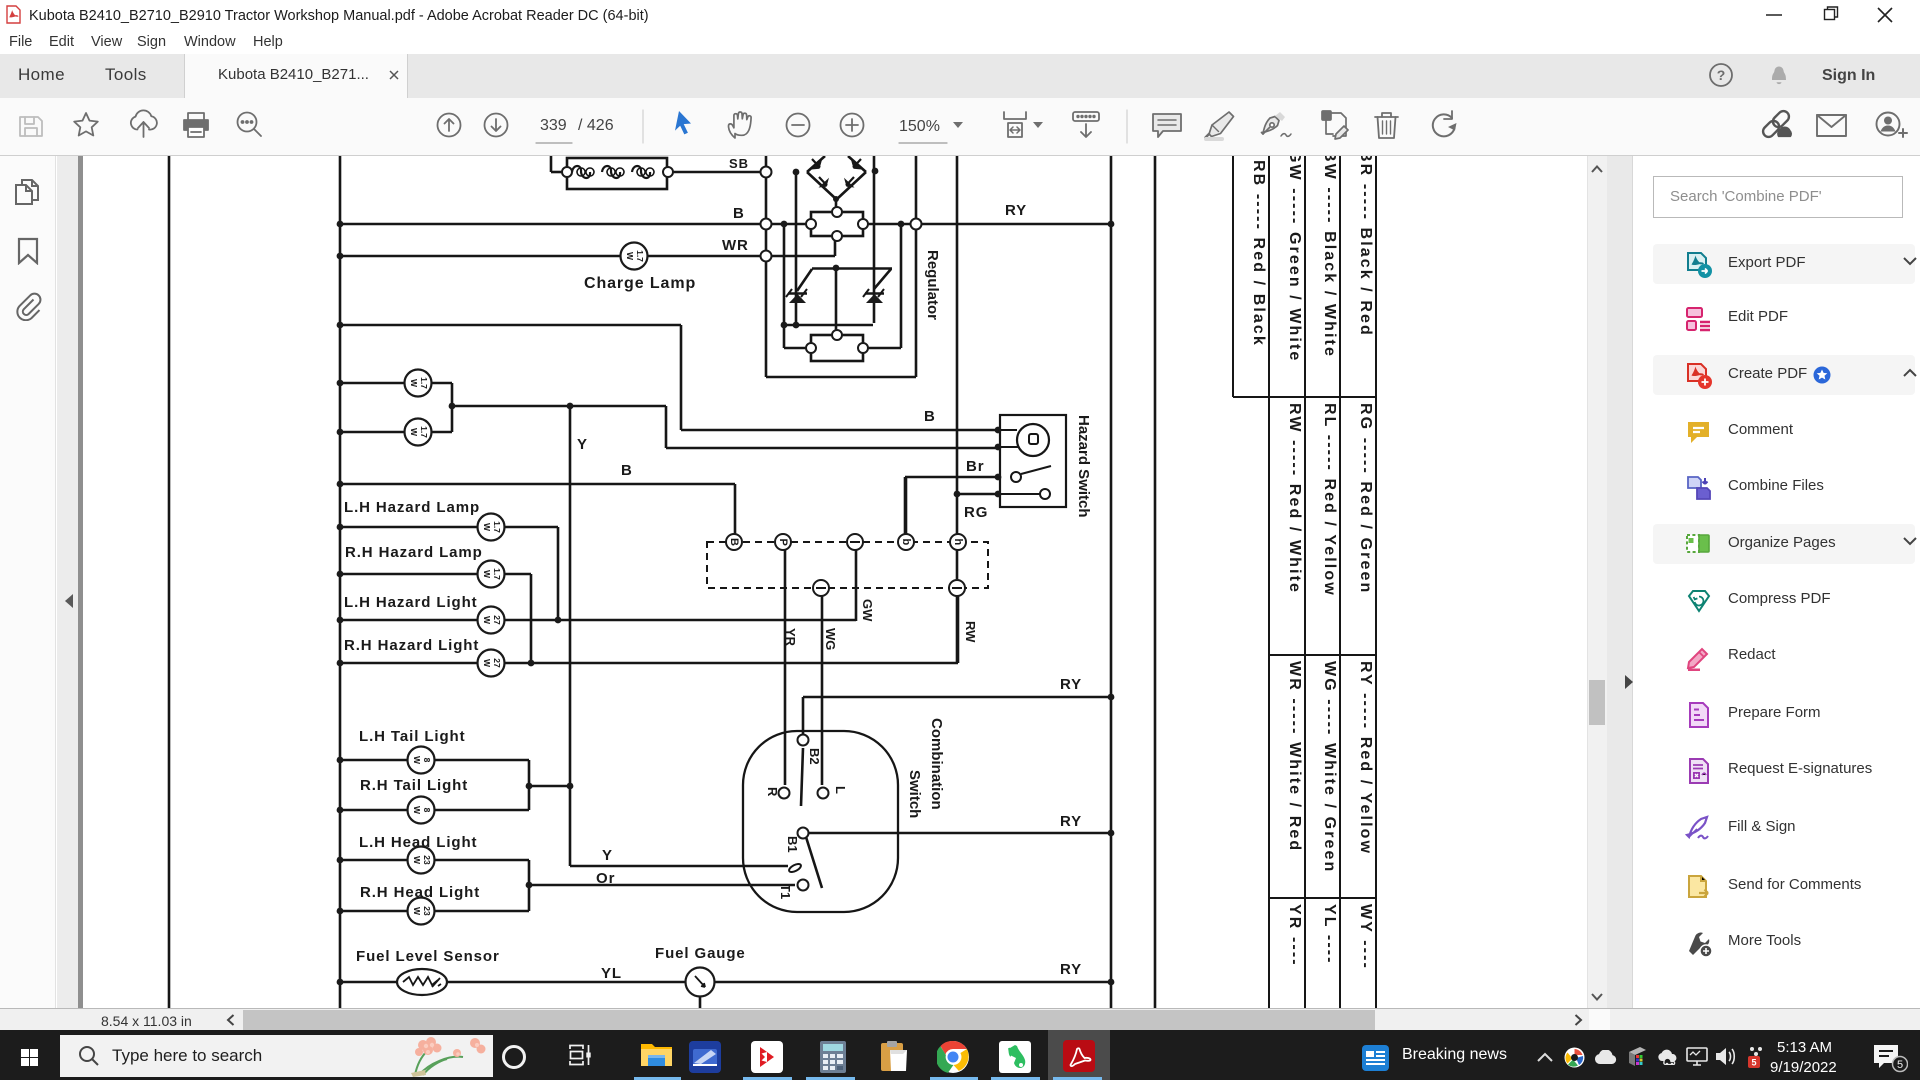  I want to click on svg-text: RG, so click(976, 512).